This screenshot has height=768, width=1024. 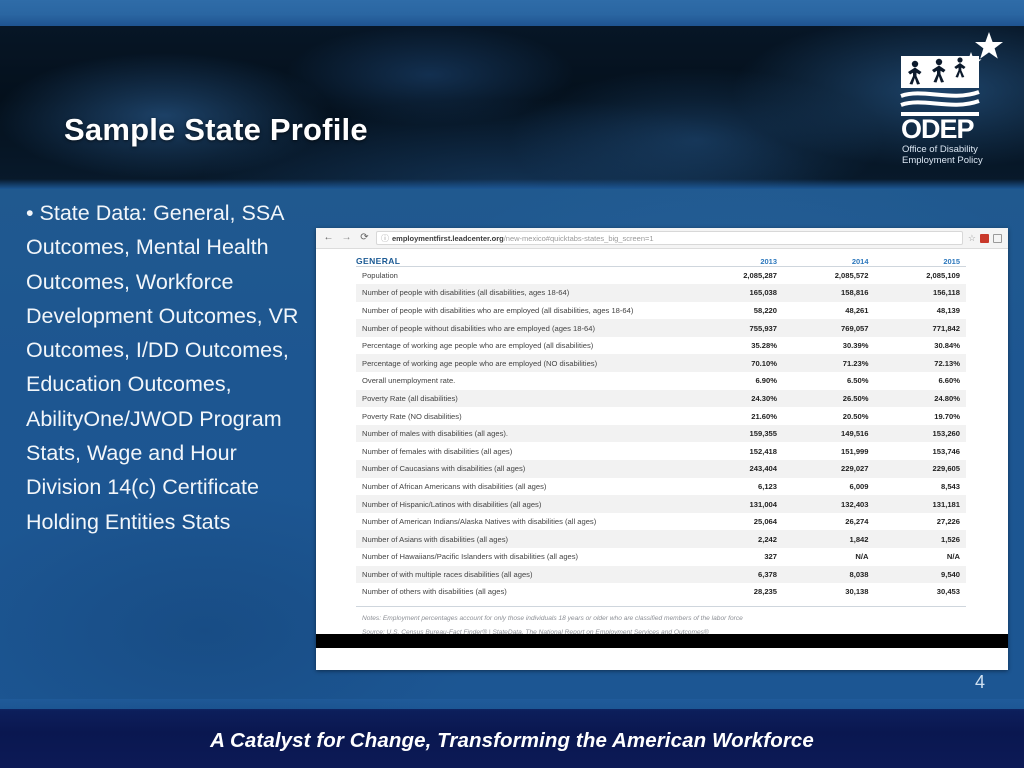 What do you see at coordinates (763, 451) in the screenshot?
I see `row-value-2013: 152,418` at bounding box center [763, 451].